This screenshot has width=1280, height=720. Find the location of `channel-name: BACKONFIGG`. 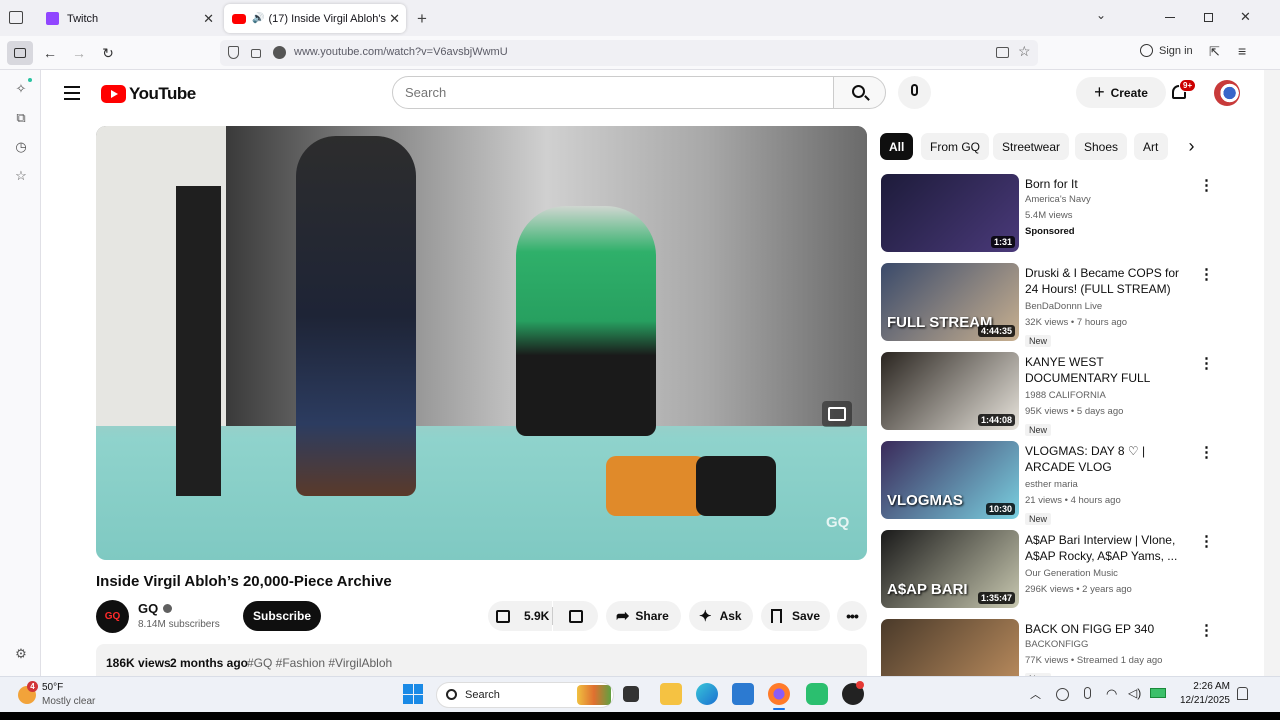

channel-name: BACKONFIGG is located at coordinates (1056, 645).